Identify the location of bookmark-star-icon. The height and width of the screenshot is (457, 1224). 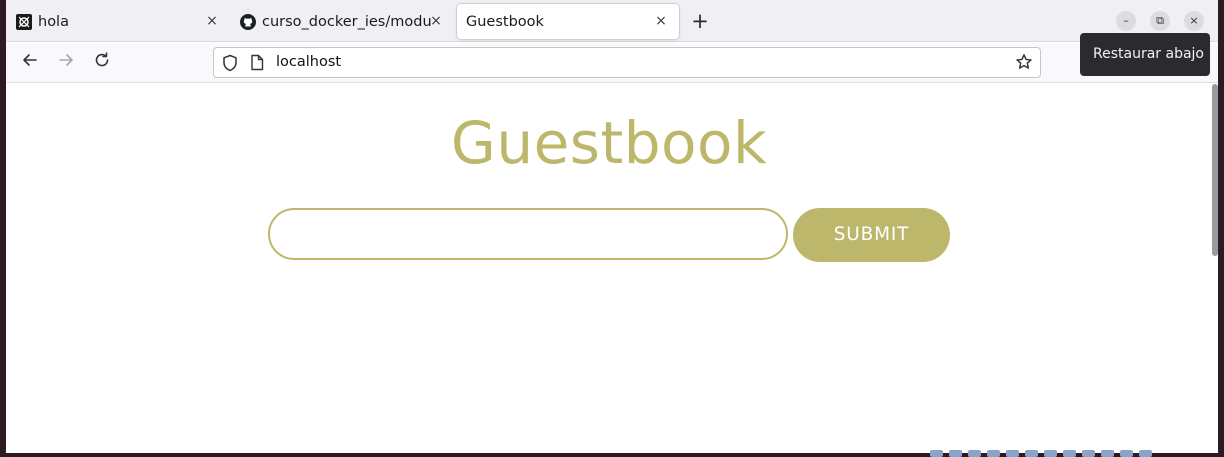
(1024, 62).